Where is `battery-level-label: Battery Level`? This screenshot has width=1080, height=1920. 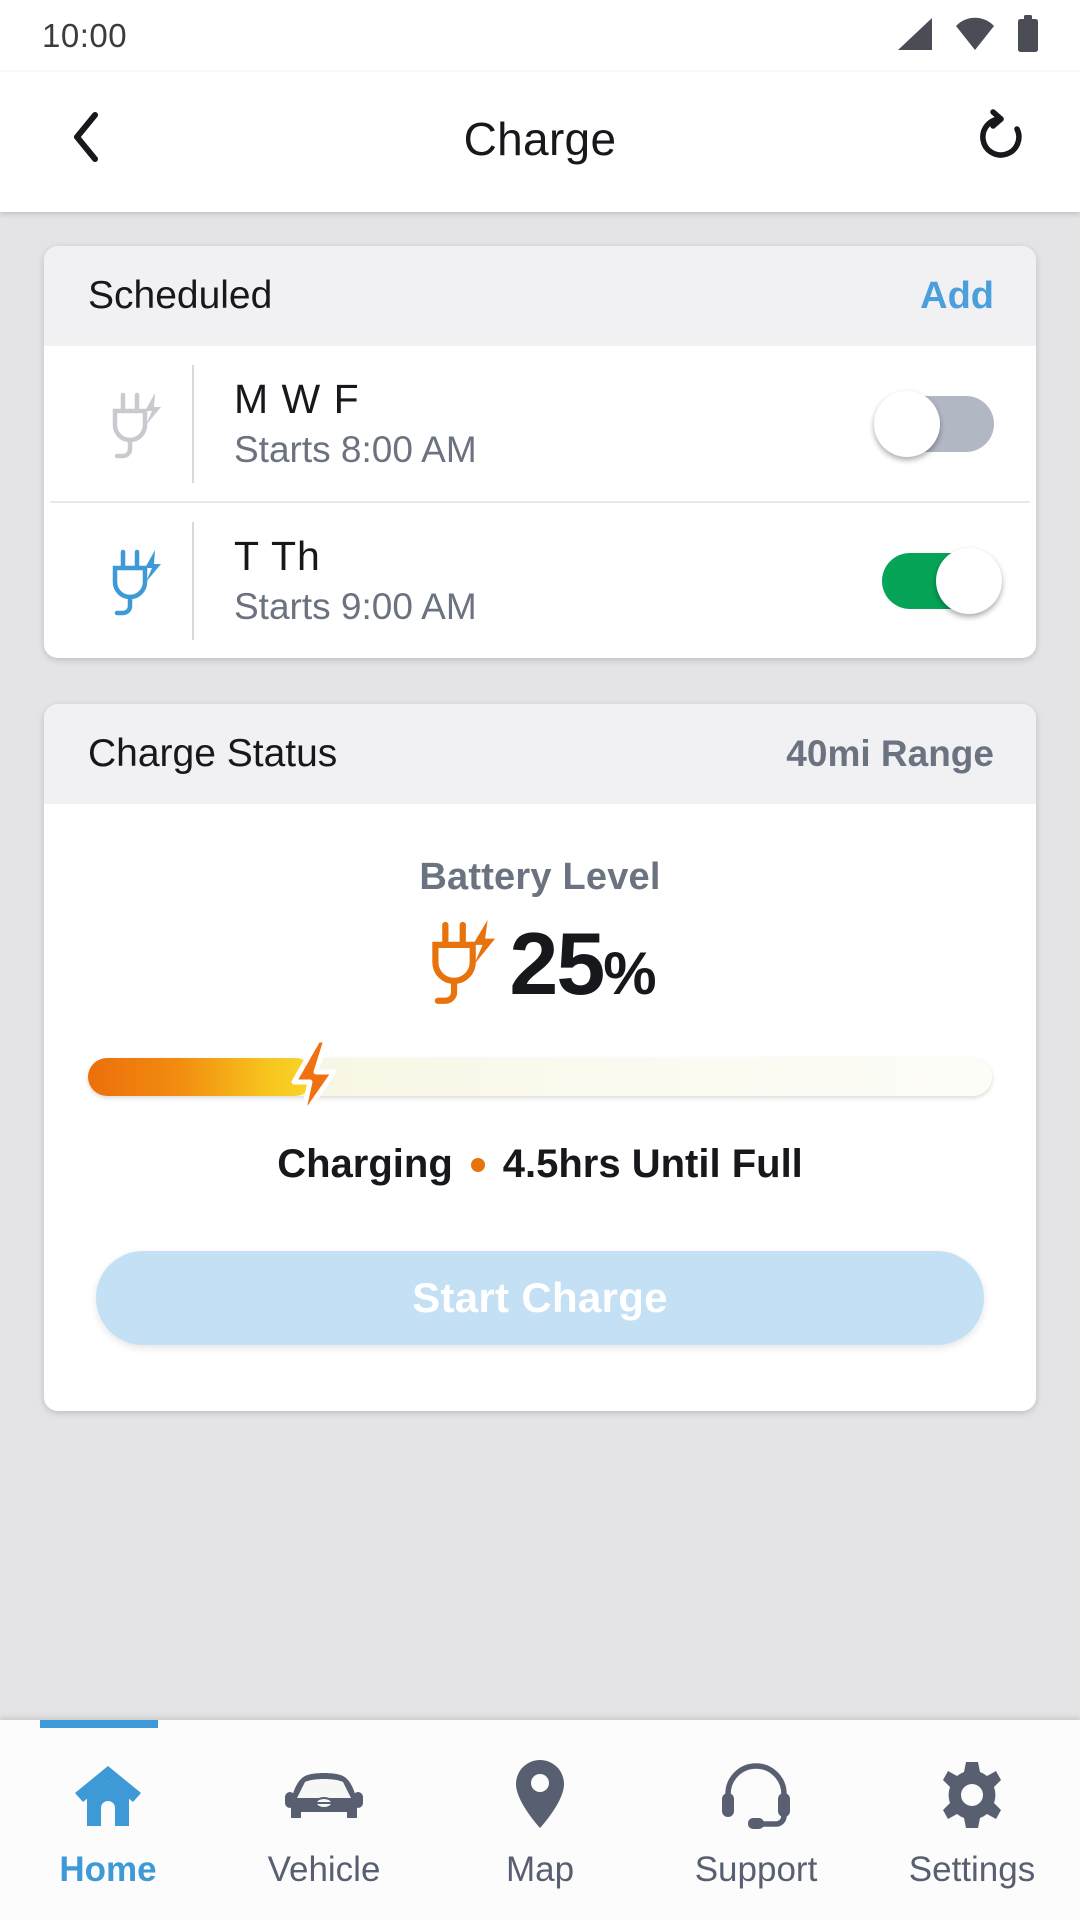 battery-level-label: Battery Level is located at coordinates (540, 877).